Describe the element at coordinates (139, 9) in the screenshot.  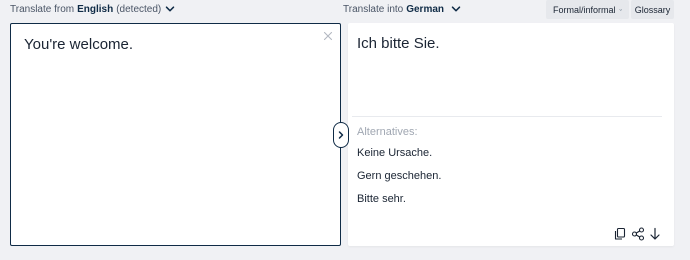
I see `source-language-detected: (detected)` at that location.